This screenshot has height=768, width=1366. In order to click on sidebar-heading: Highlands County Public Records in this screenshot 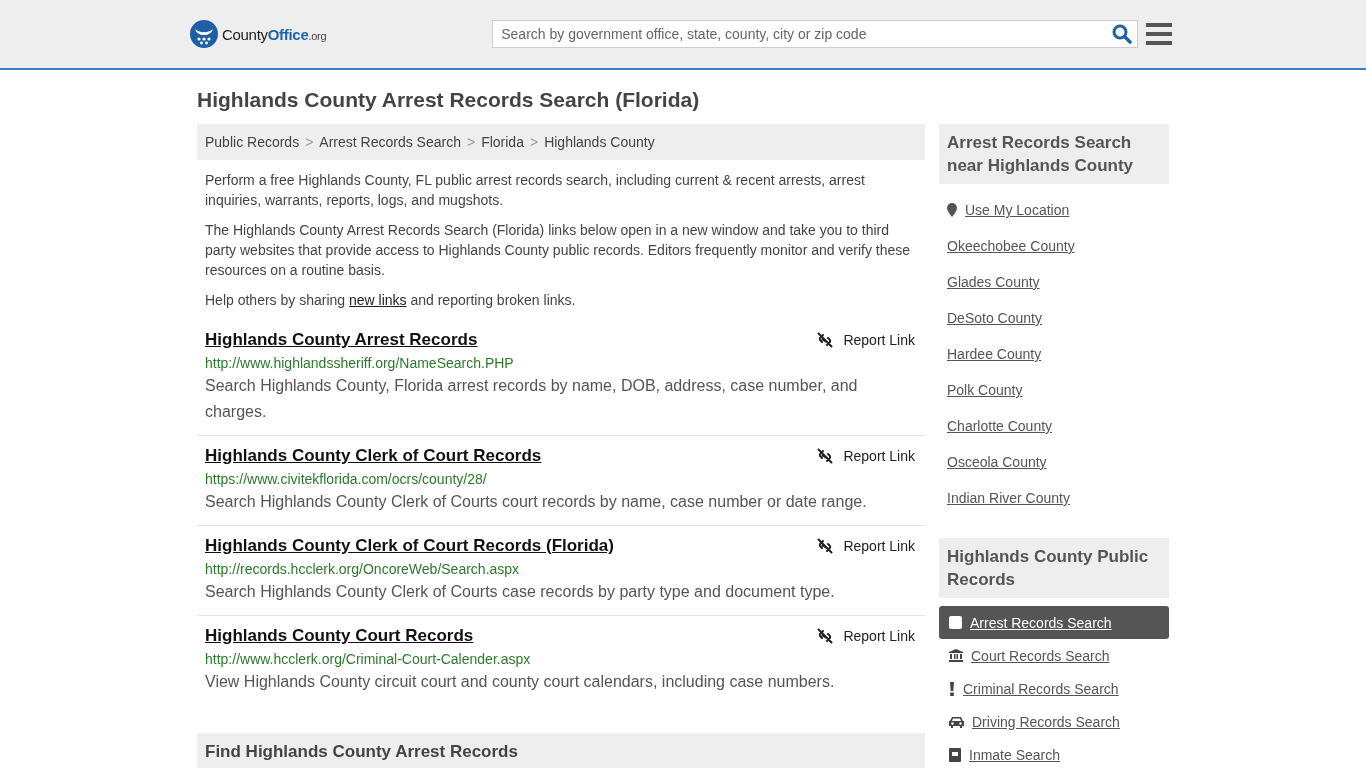, I will do `click(1054, 568)`.